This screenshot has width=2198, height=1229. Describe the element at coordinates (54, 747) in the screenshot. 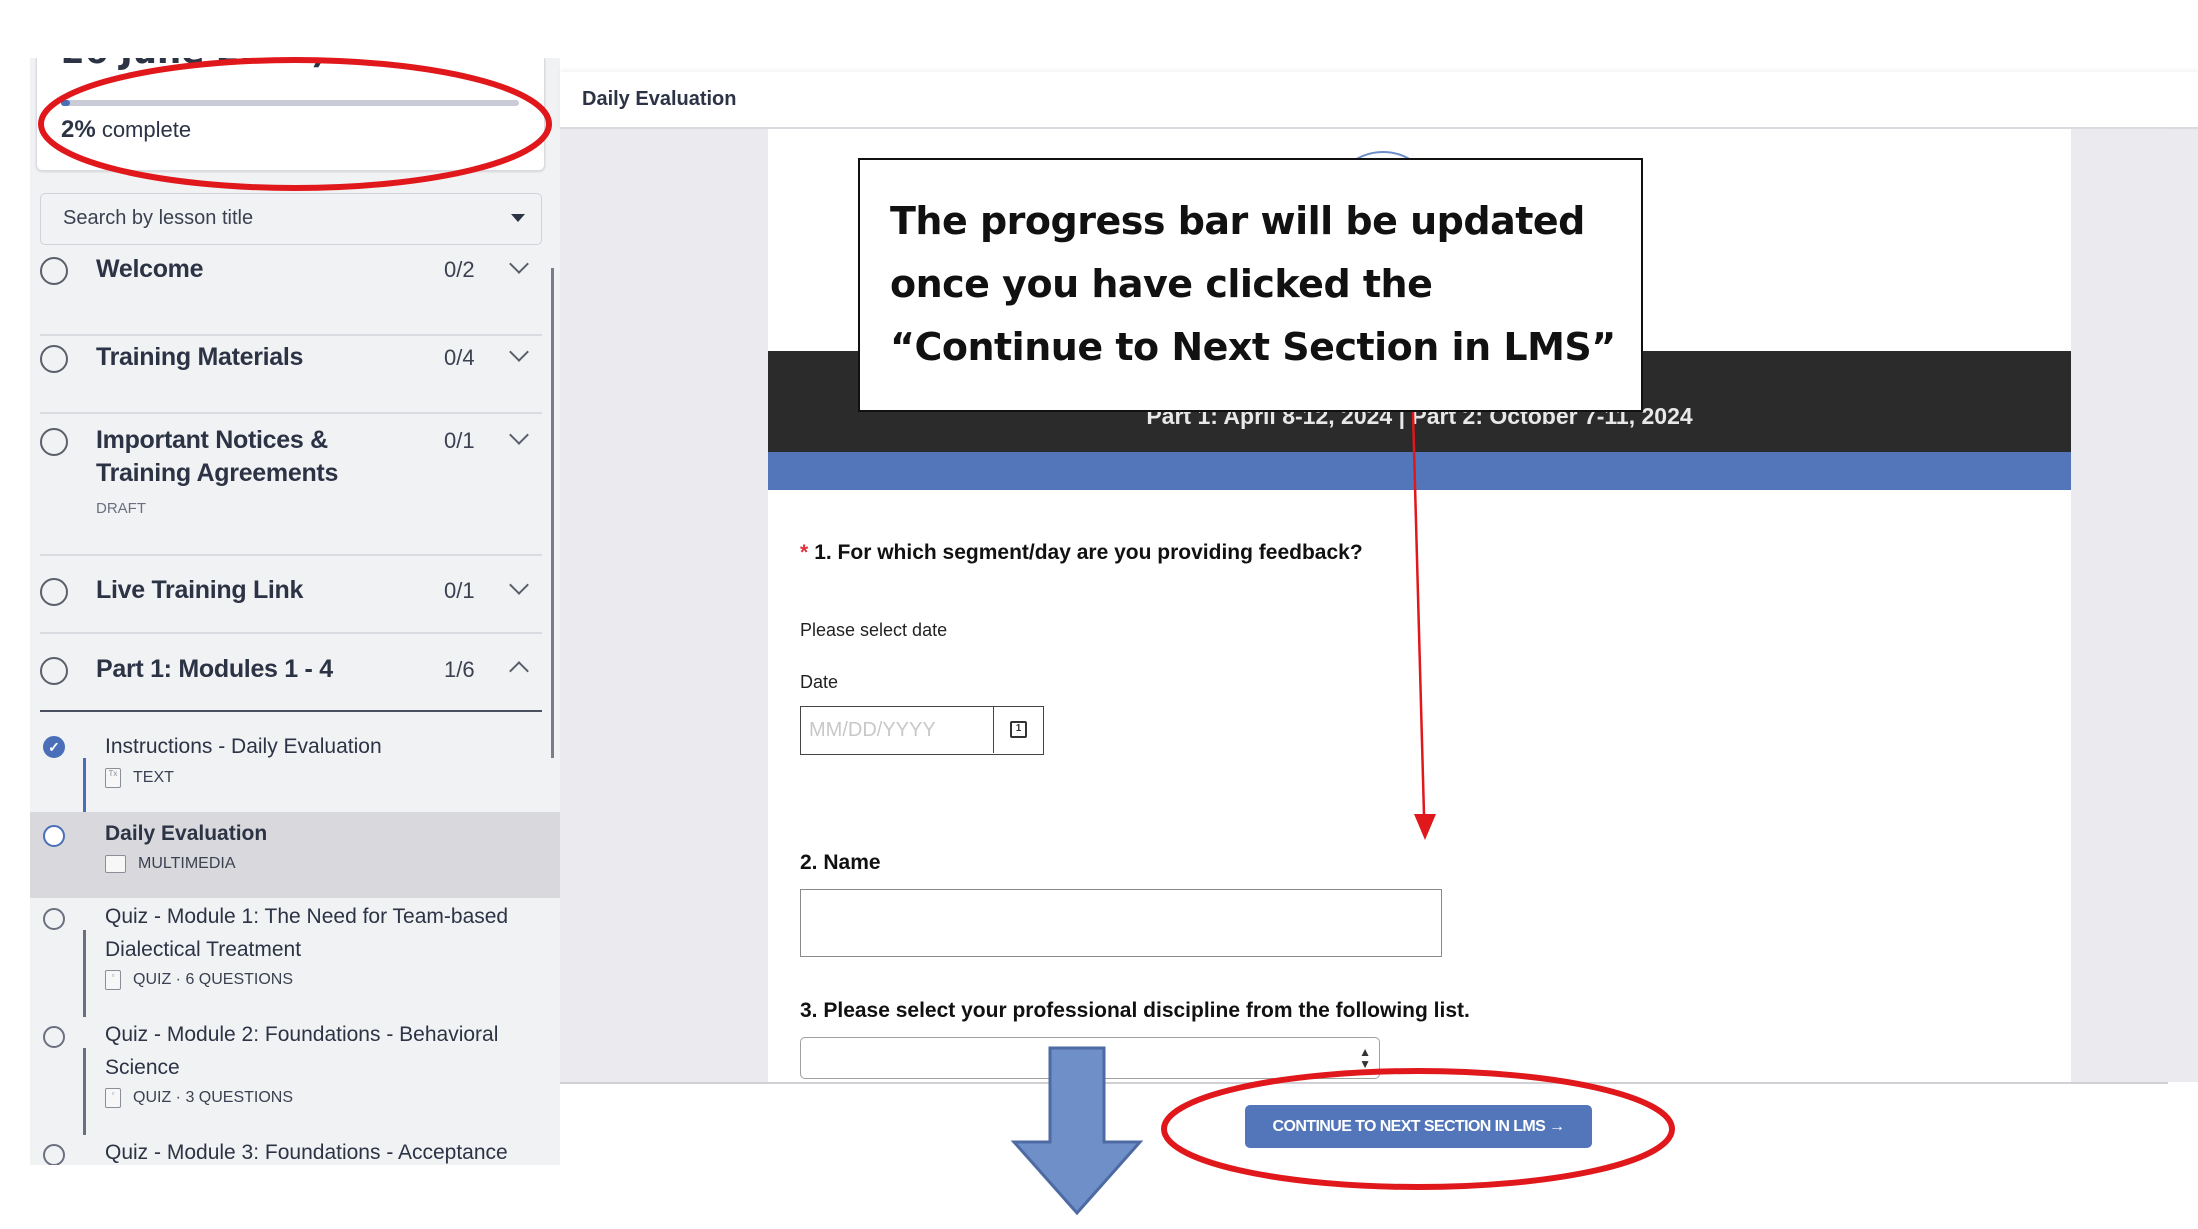

I see `check-circle-icon: ✓` at that location.